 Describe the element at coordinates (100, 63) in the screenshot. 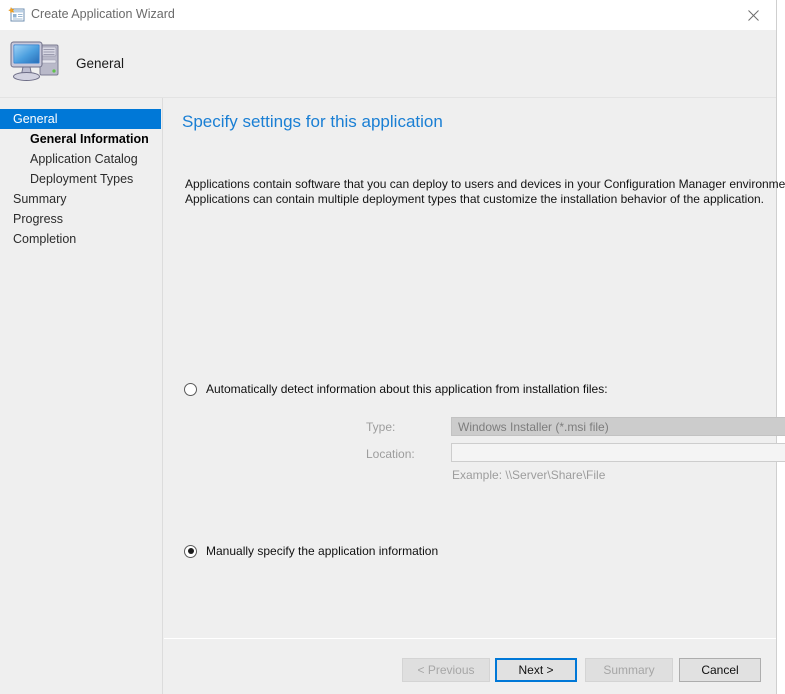

I see `header-title: General` at that location.